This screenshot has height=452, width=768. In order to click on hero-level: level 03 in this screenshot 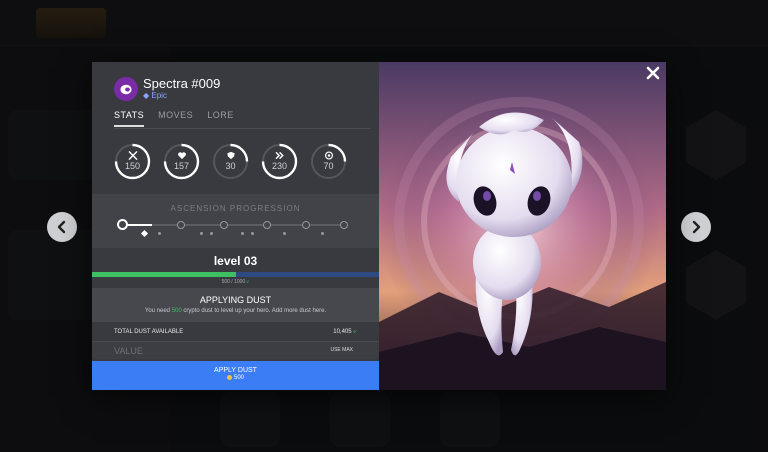, I will do `click(235, 261)`.